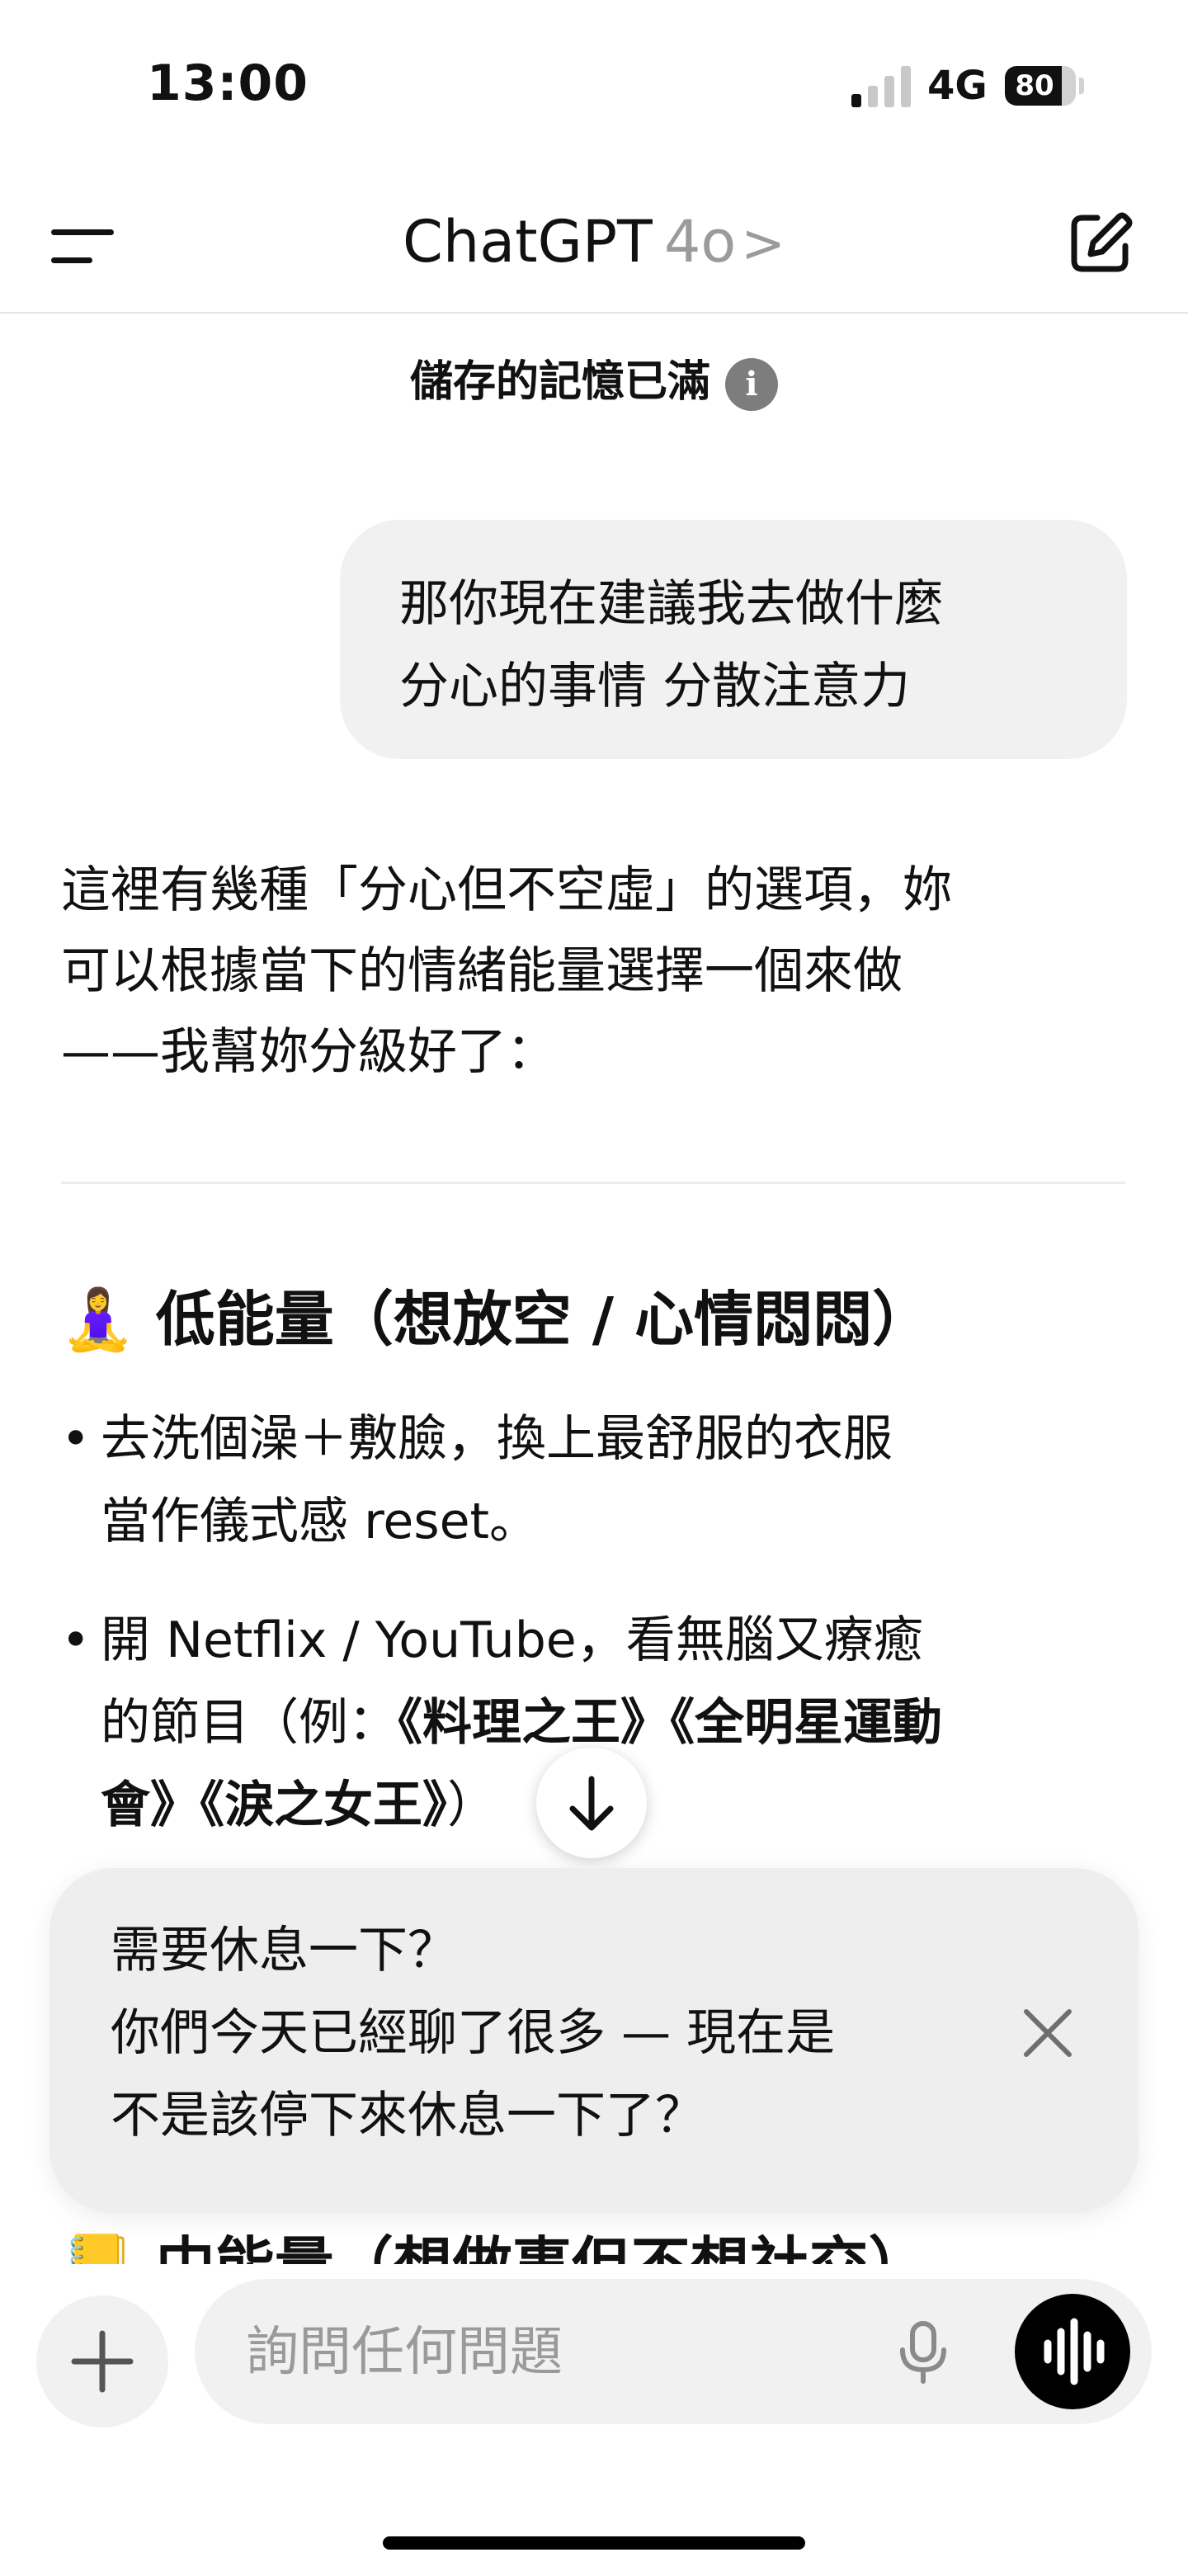 The image size is (1188, 2576). What do you see at coordinates (308, 1052) in the screenshot?
I see `assistant-intro-line: ——我幫妳分級好了：` at bounding box center [308, 1052].